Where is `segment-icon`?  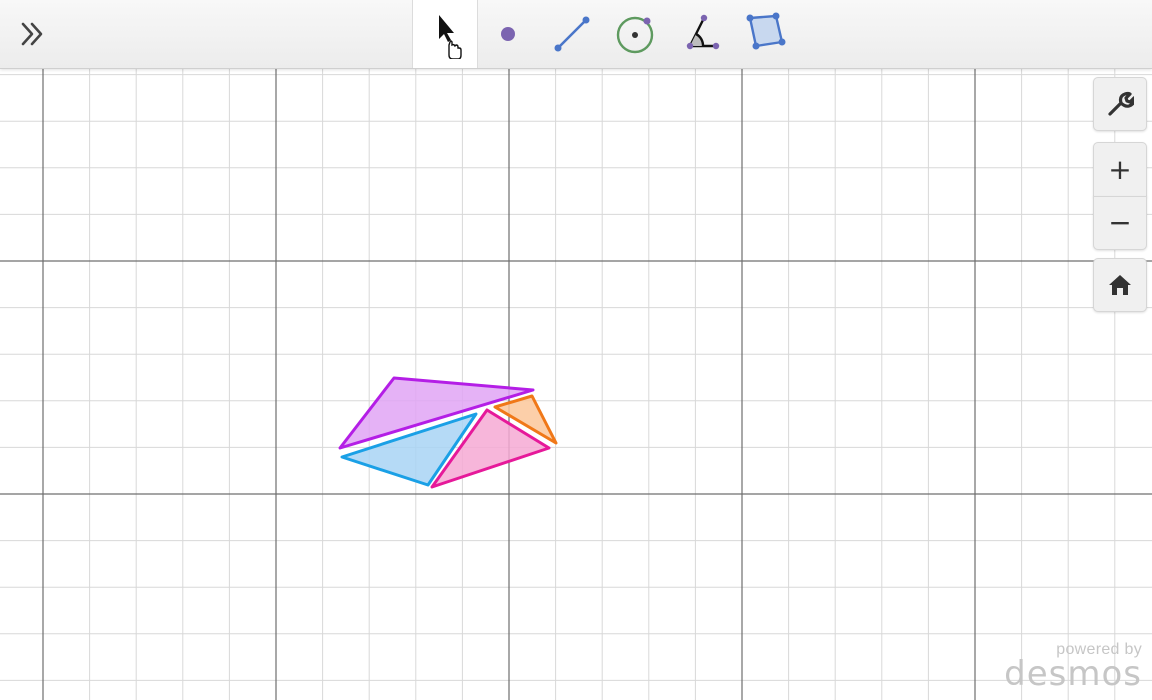
segment-icon is located at coordinates (572, 34).